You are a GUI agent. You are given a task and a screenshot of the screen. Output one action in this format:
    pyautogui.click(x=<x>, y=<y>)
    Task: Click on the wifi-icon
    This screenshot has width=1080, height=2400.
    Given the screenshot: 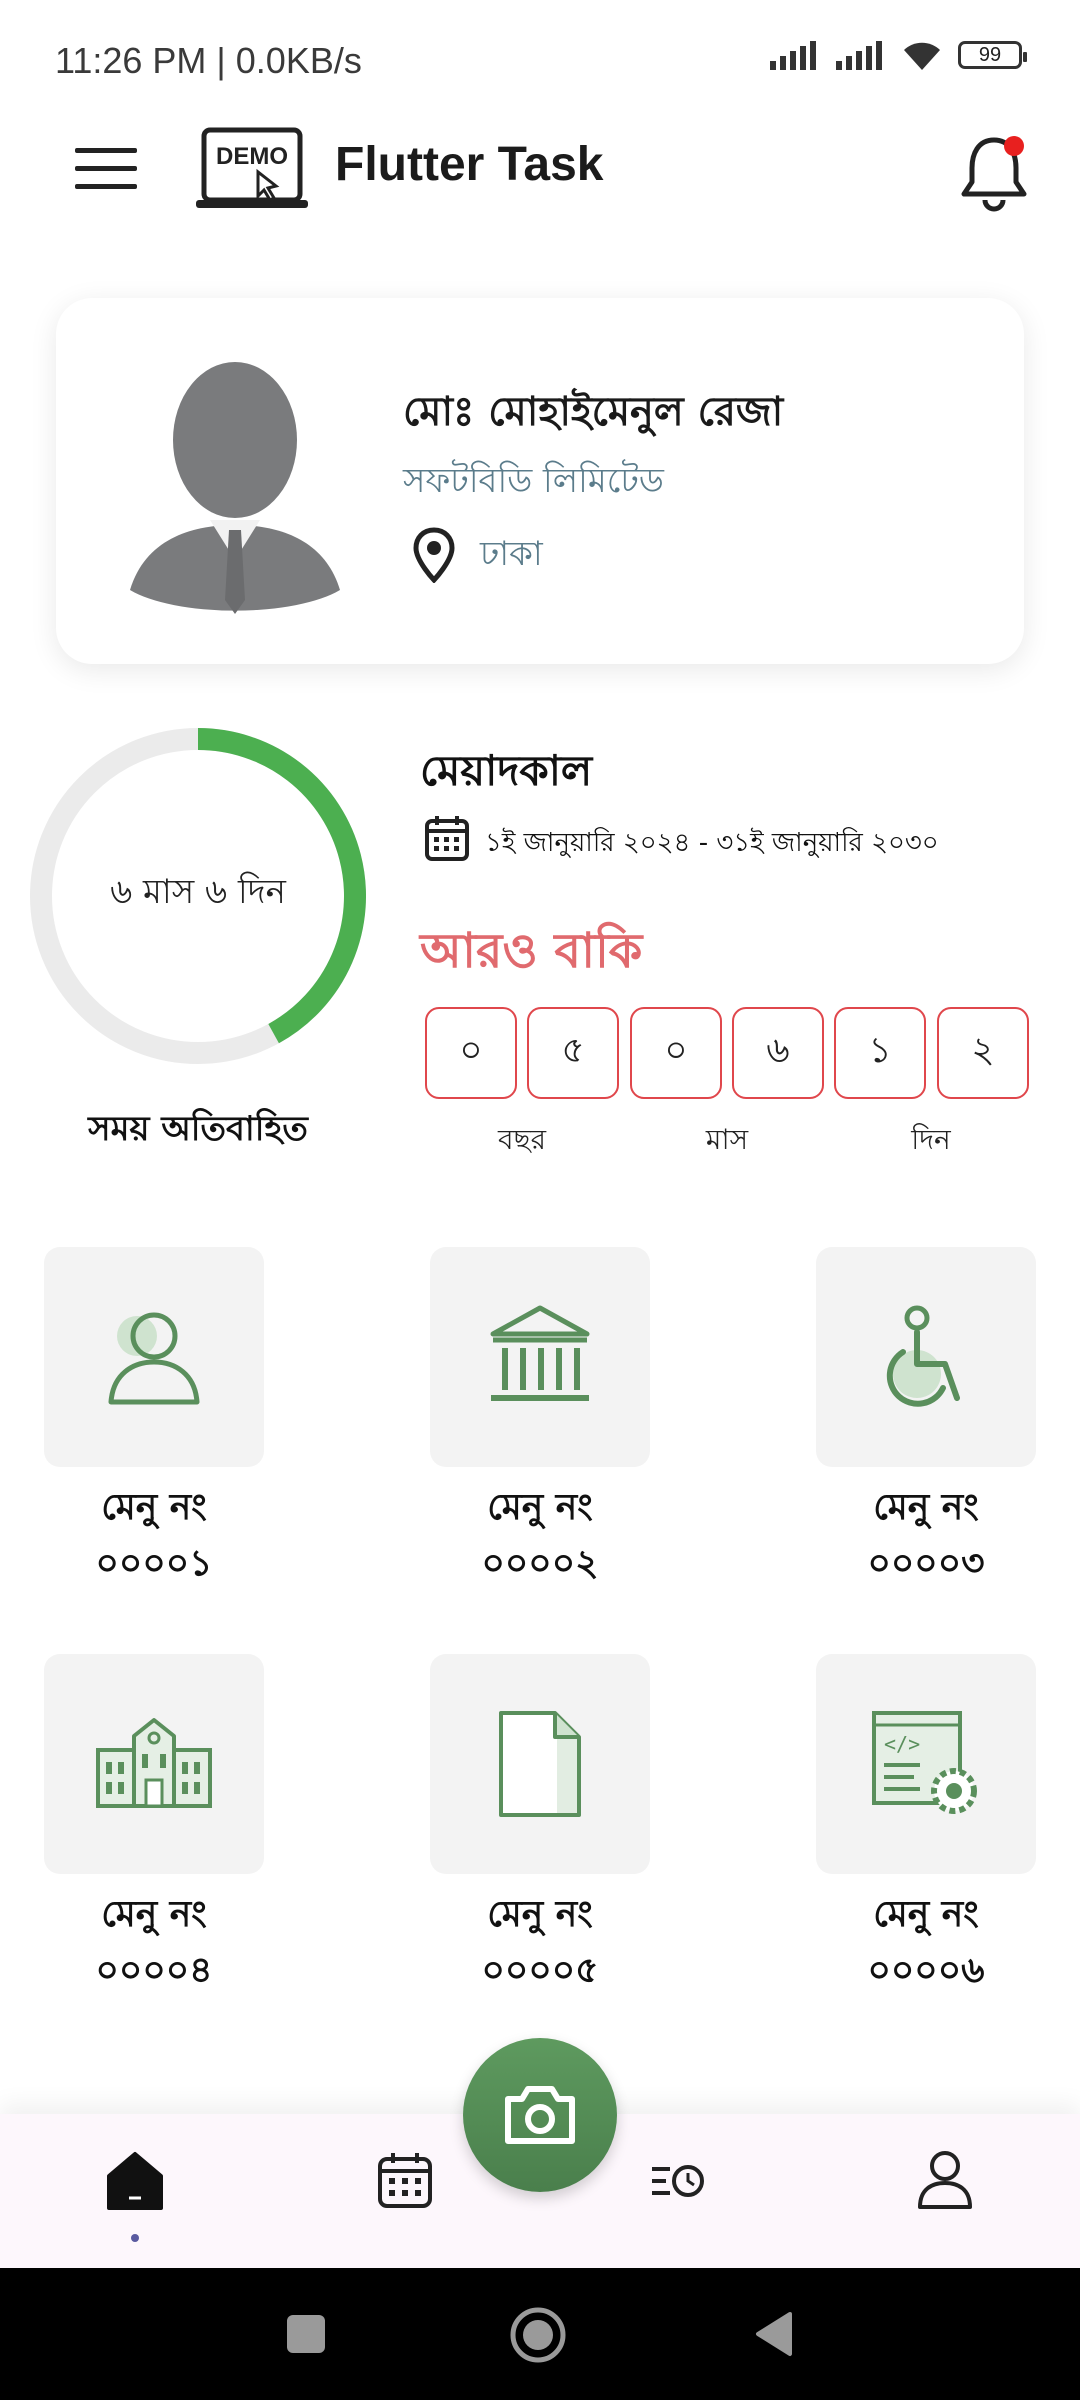 What is the action you would take?
    pyautogui.click(x=922, y=56)
    